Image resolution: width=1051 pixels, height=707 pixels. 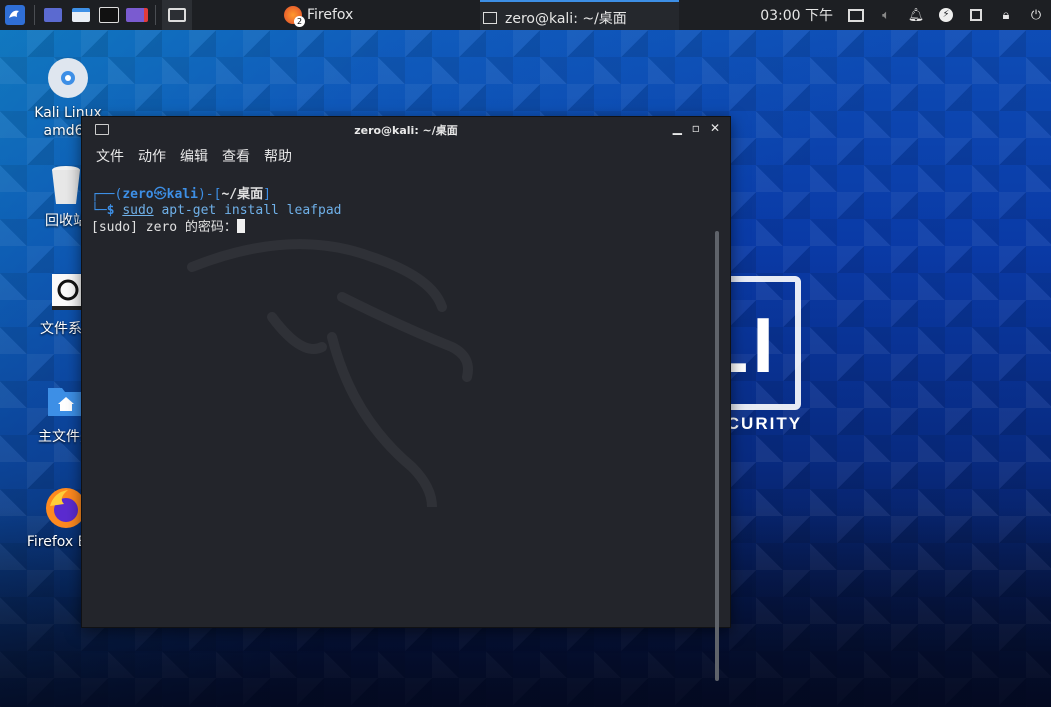 I want to click on lock-screen-button: 🔒︎, so click(x=1006, y=15).